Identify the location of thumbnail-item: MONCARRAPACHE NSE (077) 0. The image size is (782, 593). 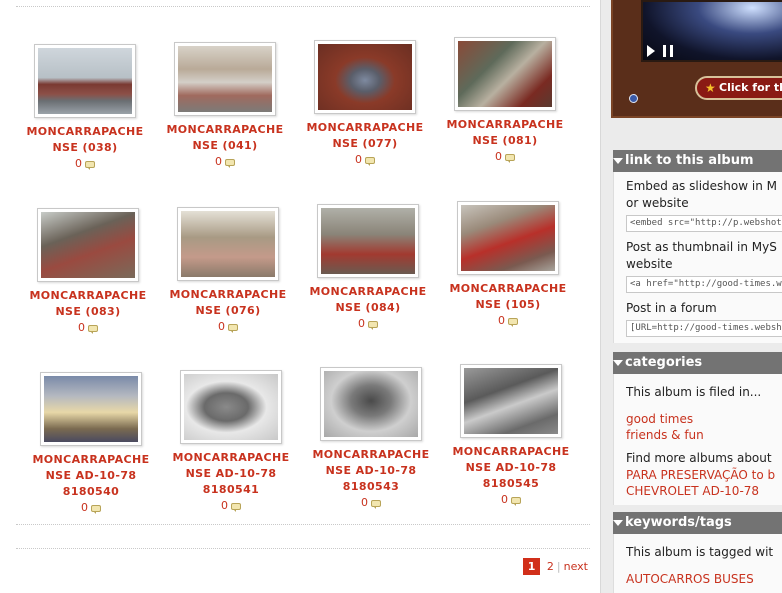
(365, 103).